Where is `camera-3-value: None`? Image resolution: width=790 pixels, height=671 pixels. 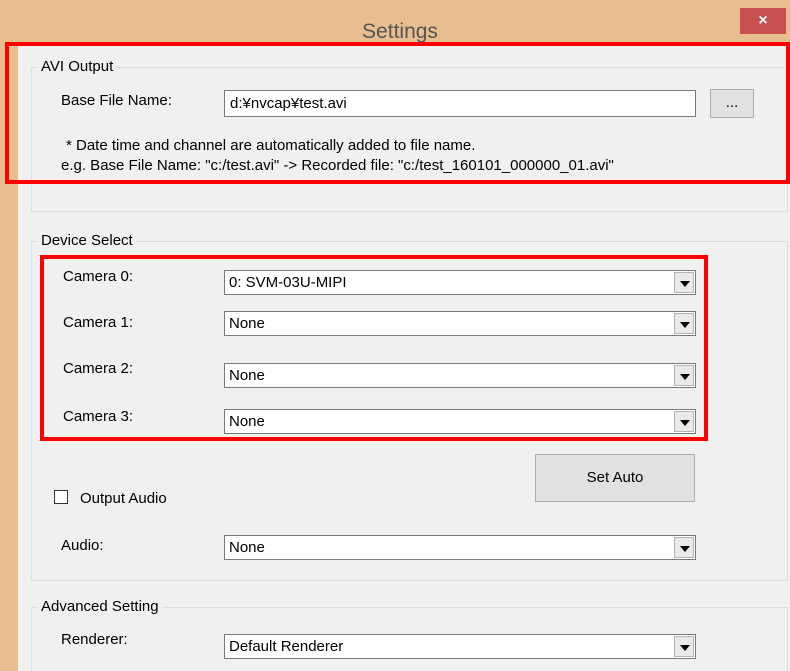 camera-3-value: None is located at coordinates (247, 421).